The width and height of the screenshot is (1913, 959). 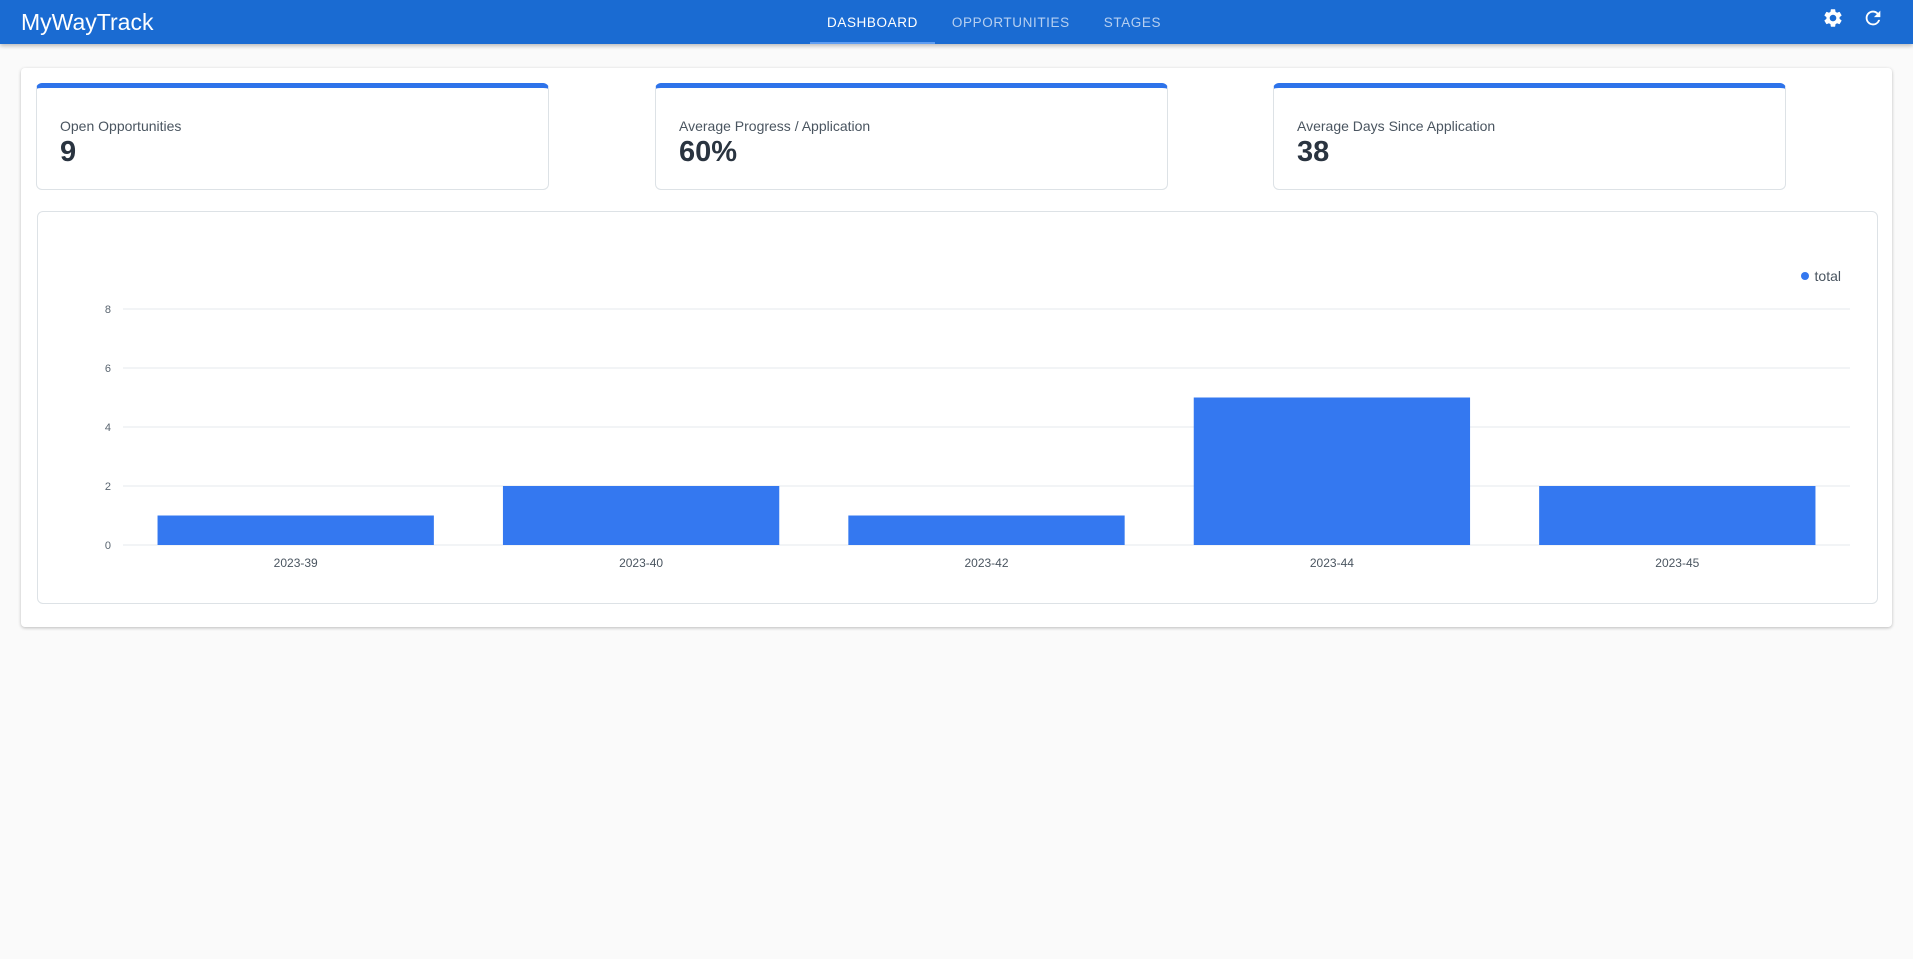 I want to click on refresh-icon, so click(x=1873, y=18).